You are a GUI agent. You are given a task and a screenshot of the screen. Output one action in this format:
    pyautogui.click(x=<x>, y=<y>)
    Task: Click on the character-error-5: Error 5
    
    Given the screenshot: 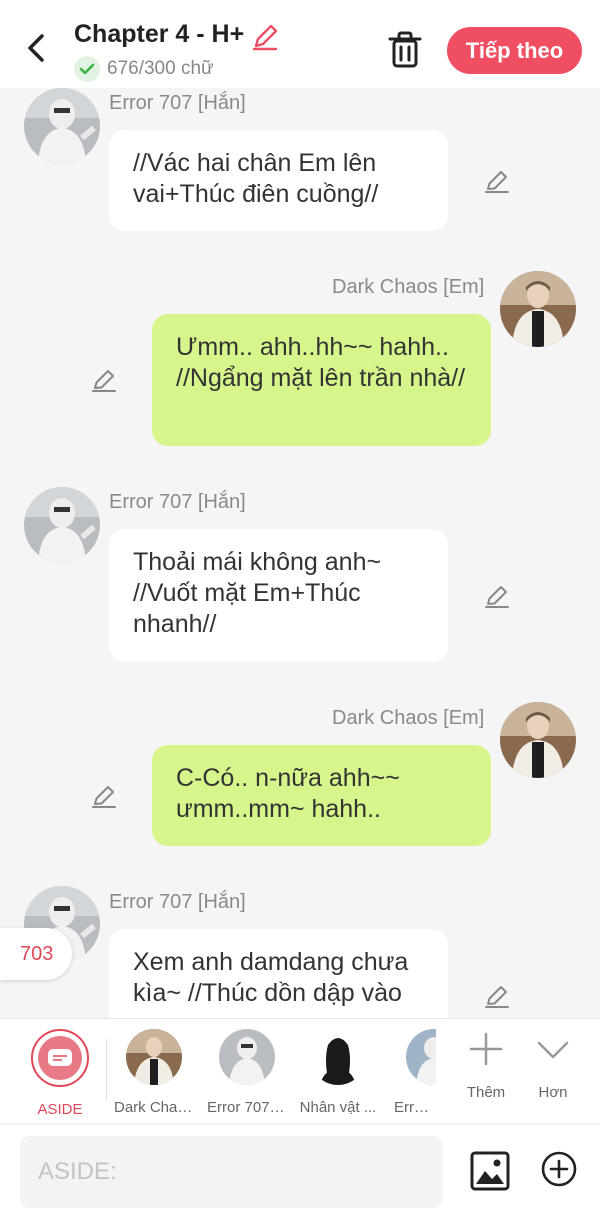 What is the action you would take?
    pyautogui.click(x=413, y=1072)
    